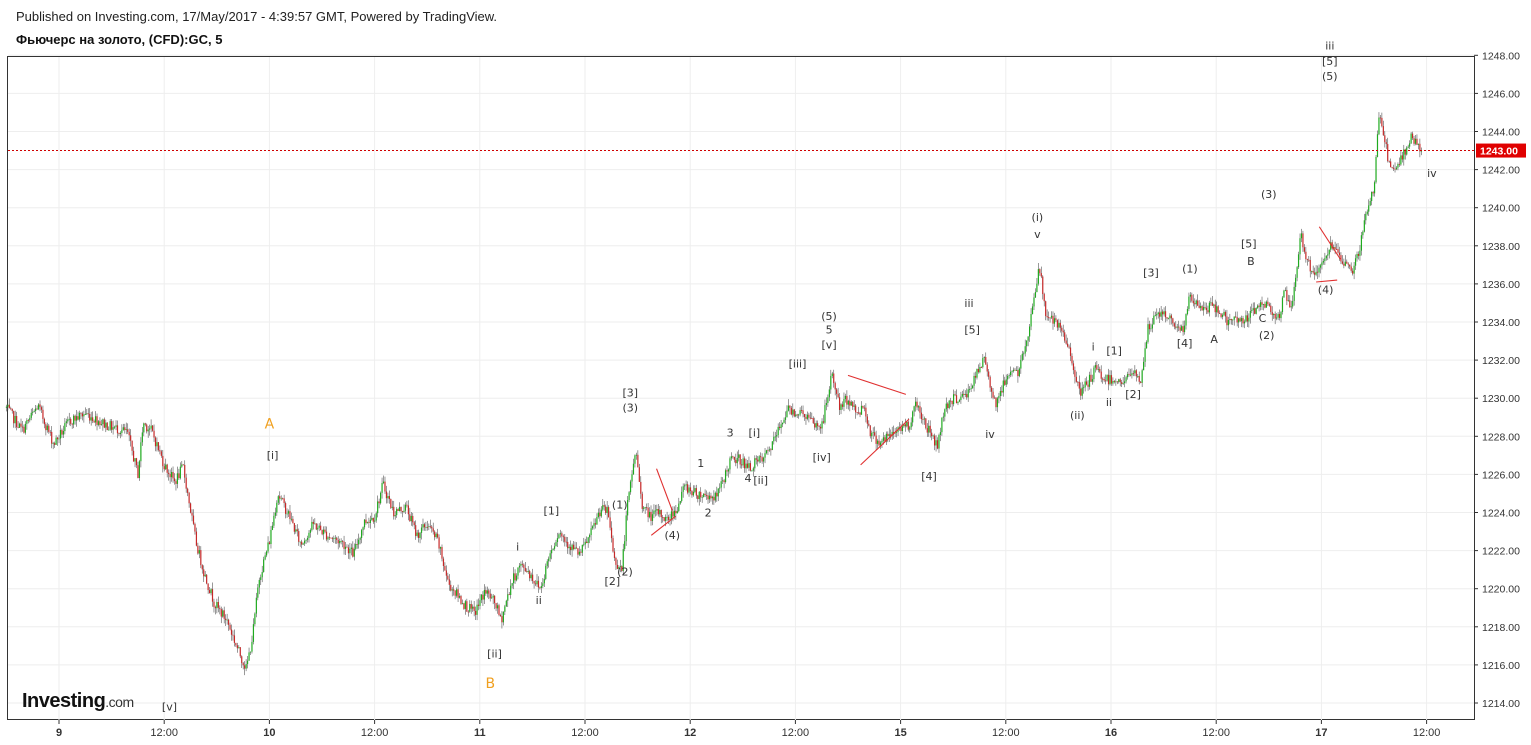  I want to click on wave-label: (1), so click(620, 505).